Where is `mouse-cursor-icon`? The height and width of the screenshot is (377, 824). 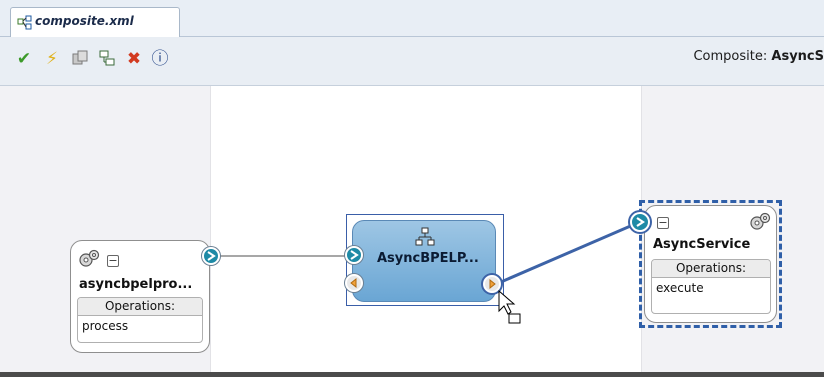 mouse-cursor-icon is located at coordinates (509, 306).